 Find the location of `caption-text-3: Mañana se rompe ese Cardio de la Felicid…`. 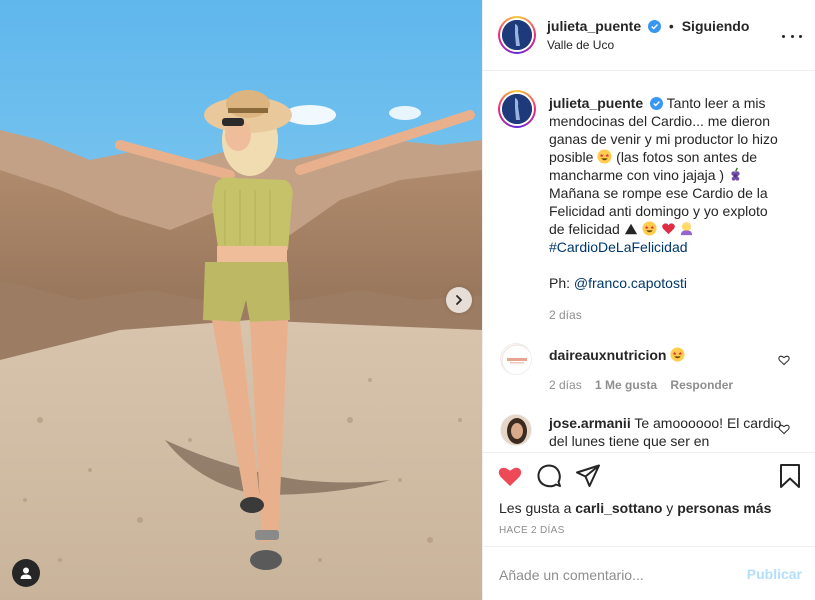

caption-text-3: Mañana se rompe ese Cardio de la Felicid… is located at coordinates (658, 211).